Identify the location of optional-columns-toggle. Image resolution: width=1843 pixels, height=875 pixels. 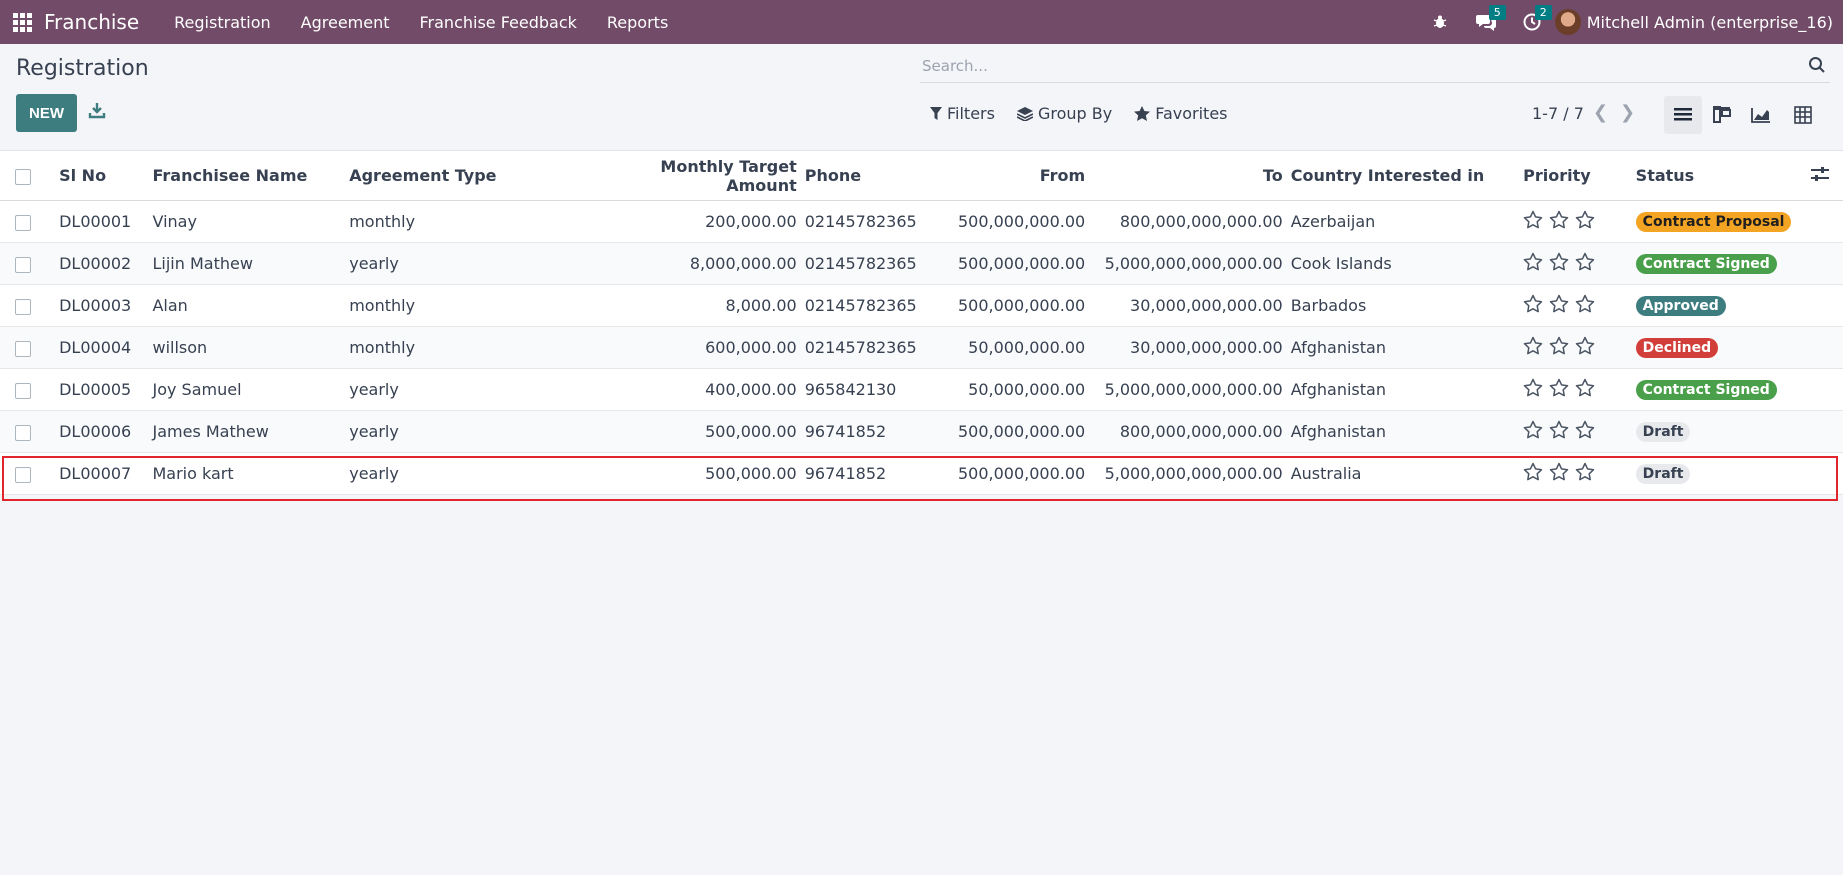
(1819, 175).